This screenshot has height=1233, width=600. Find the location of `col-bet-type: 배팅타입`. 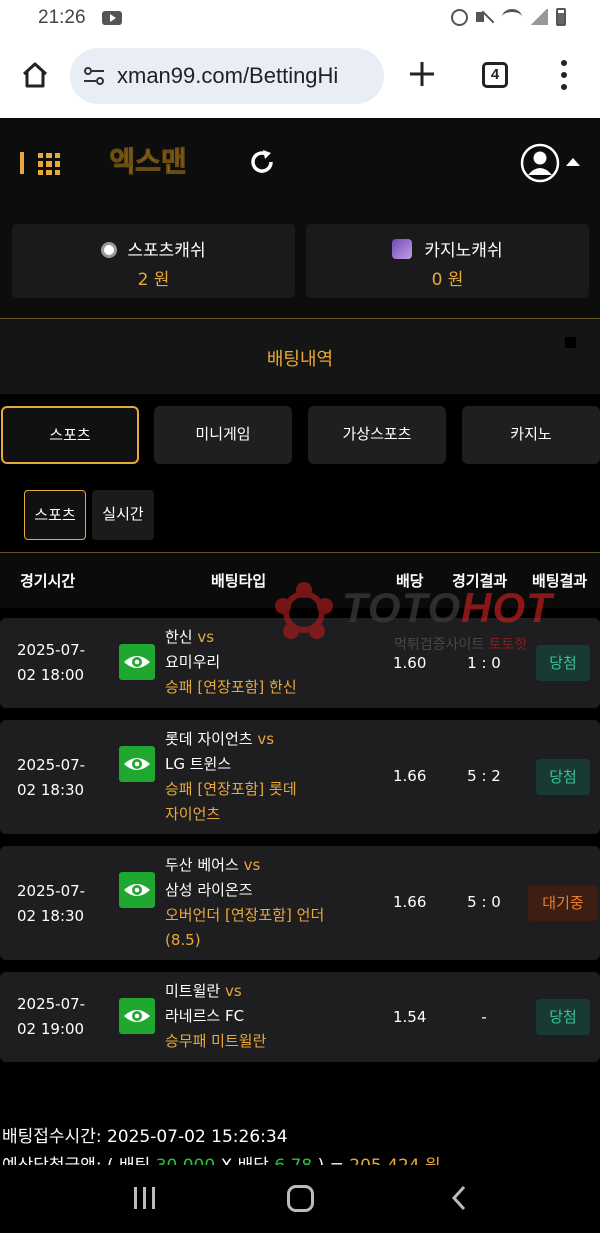

col-bet-type: 배팅타입 is located at coordinates (239, 581).